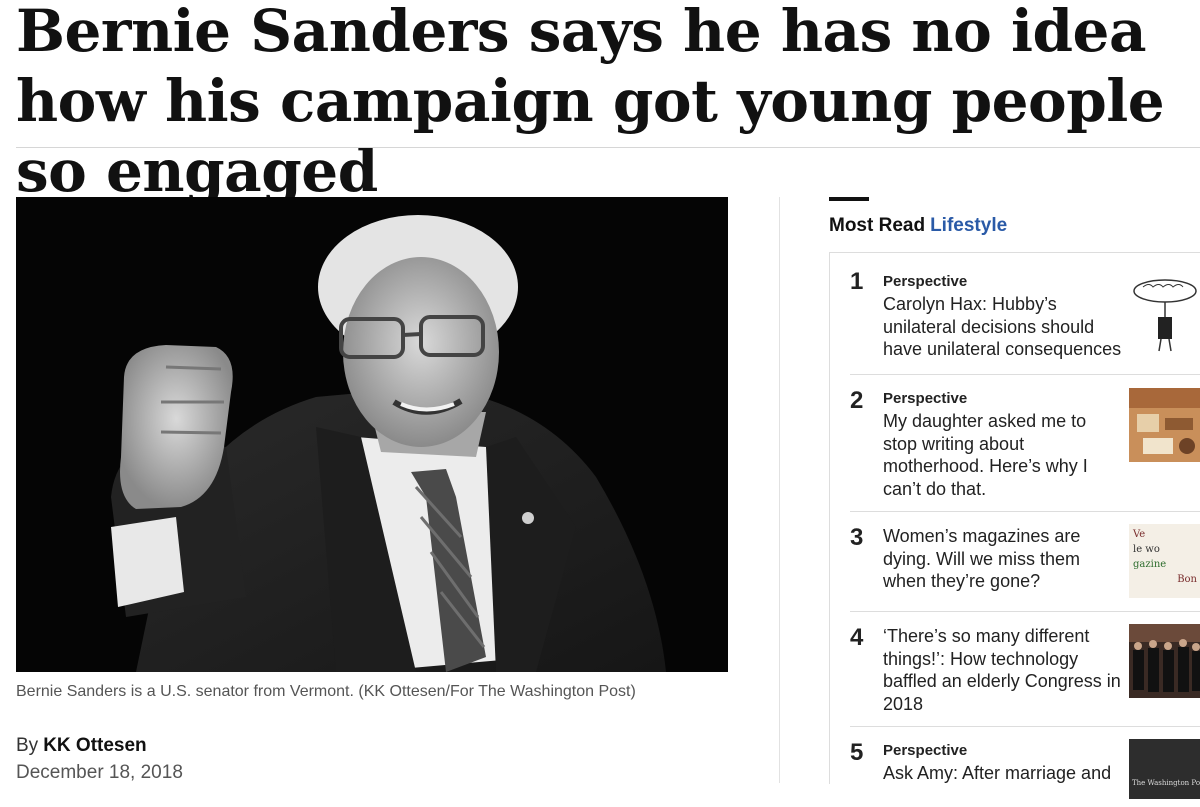  I want to click on rank-number: 1, so click(857, 281).